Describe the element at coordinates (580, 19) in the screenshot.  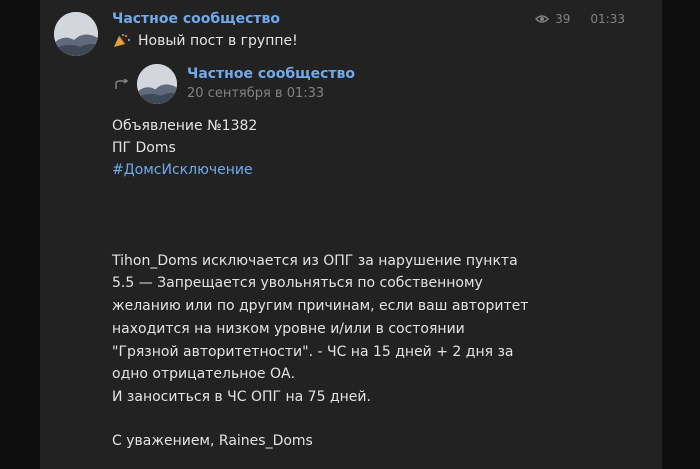
I see `post-meta: 39 01:33` at that location.